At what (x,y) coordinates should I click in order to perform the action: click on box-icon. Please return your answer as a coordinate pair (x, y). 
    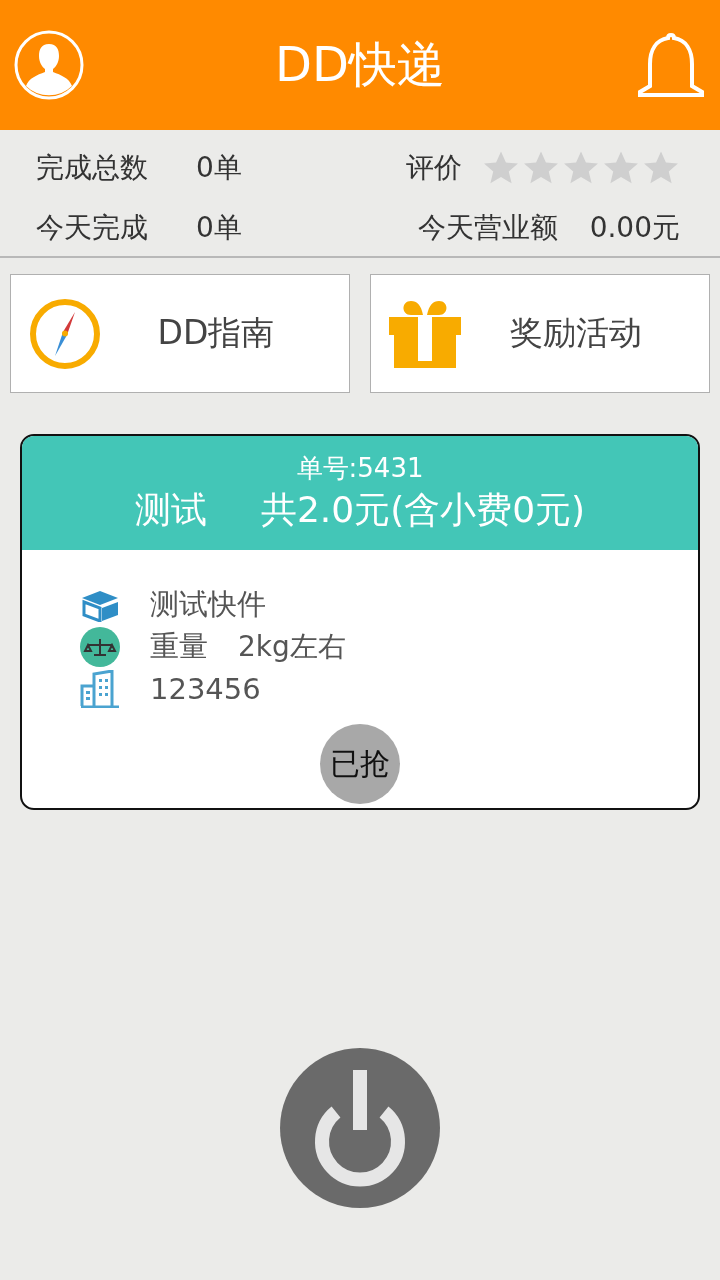
    Looking at the image, I should click on (100, 605).